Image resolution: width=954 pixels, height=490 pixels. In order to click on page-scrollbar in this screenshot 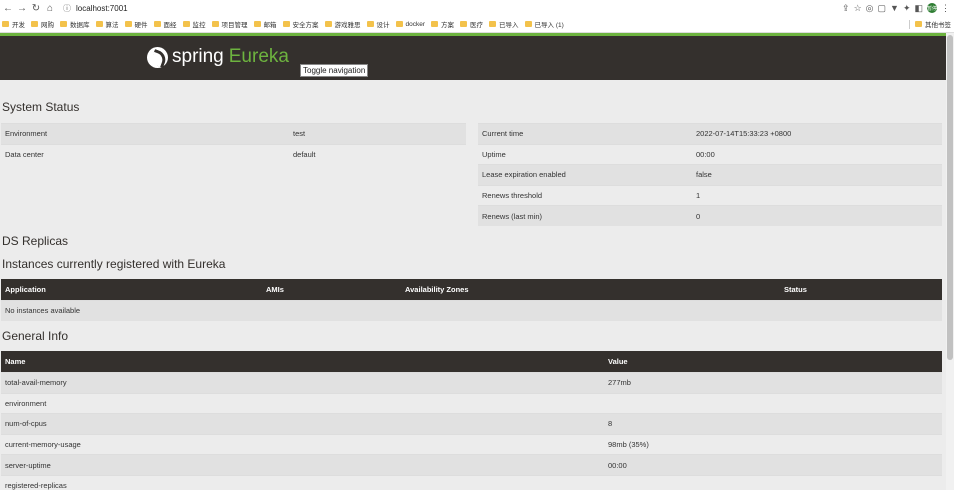, I will do `click(950, 261)`.